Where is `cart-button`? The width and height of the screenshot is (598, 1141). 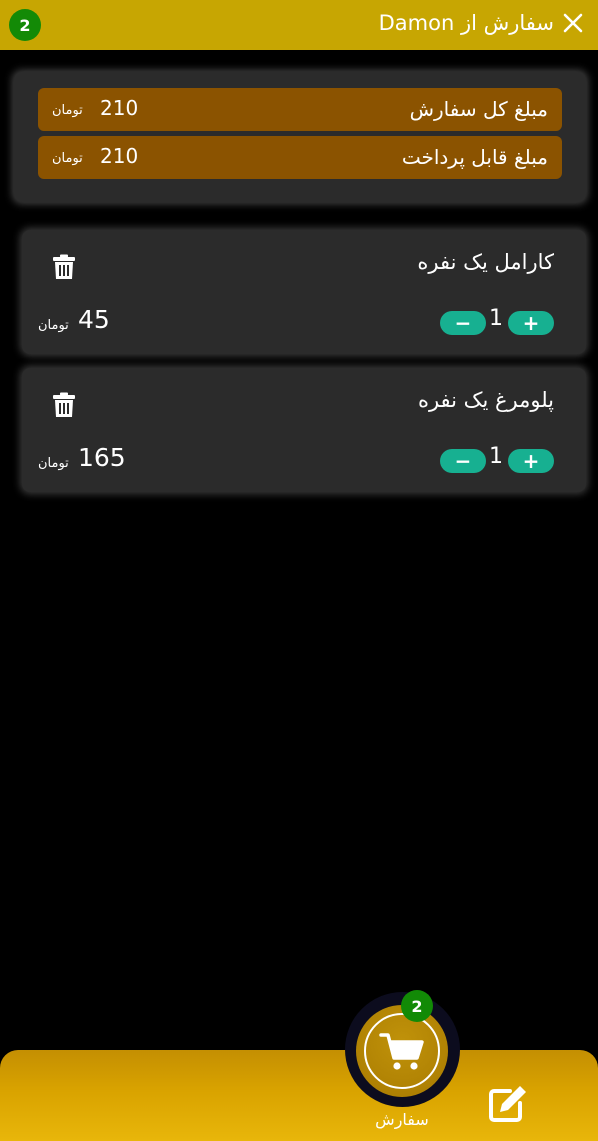
cart-button is located at coordinates (402, 1051).